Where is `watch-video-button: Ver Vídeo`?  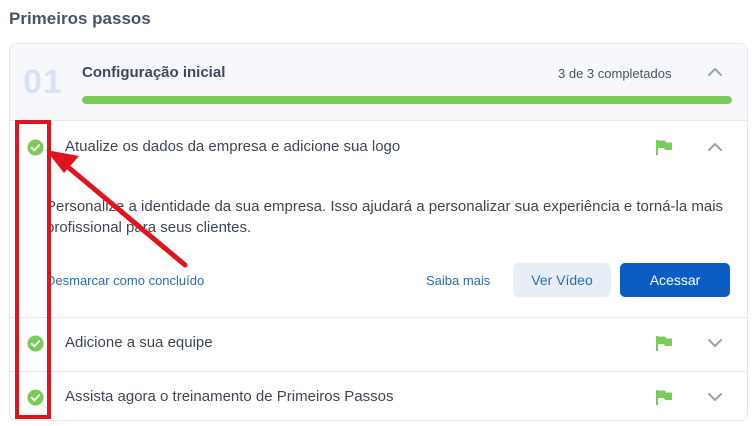
watch-video-button: Ver Vídeo is located at coordinates (562, 280).